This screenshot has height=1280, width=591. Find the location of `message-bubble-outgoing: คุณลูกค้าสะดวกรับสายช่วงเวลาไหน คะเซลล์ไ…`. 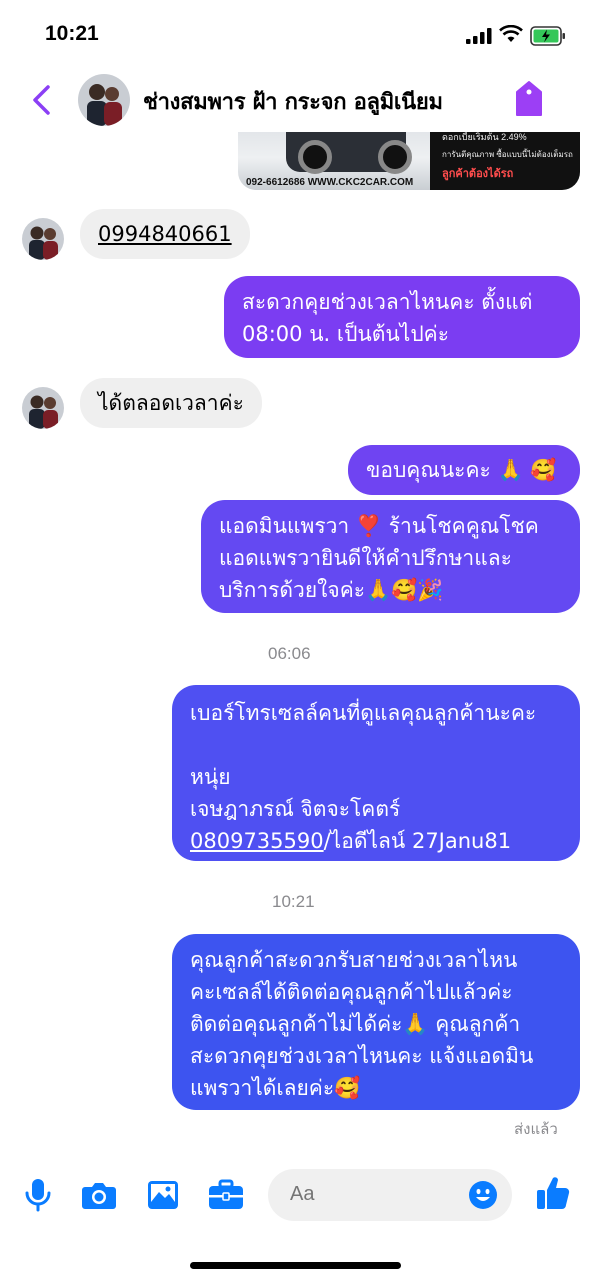

message-bubble-outgoing: คุณลูกค้าสะดวกรับสายช่วงเวลาไหน คะเซลล์ไ… is located at coordinates (376, 1022).